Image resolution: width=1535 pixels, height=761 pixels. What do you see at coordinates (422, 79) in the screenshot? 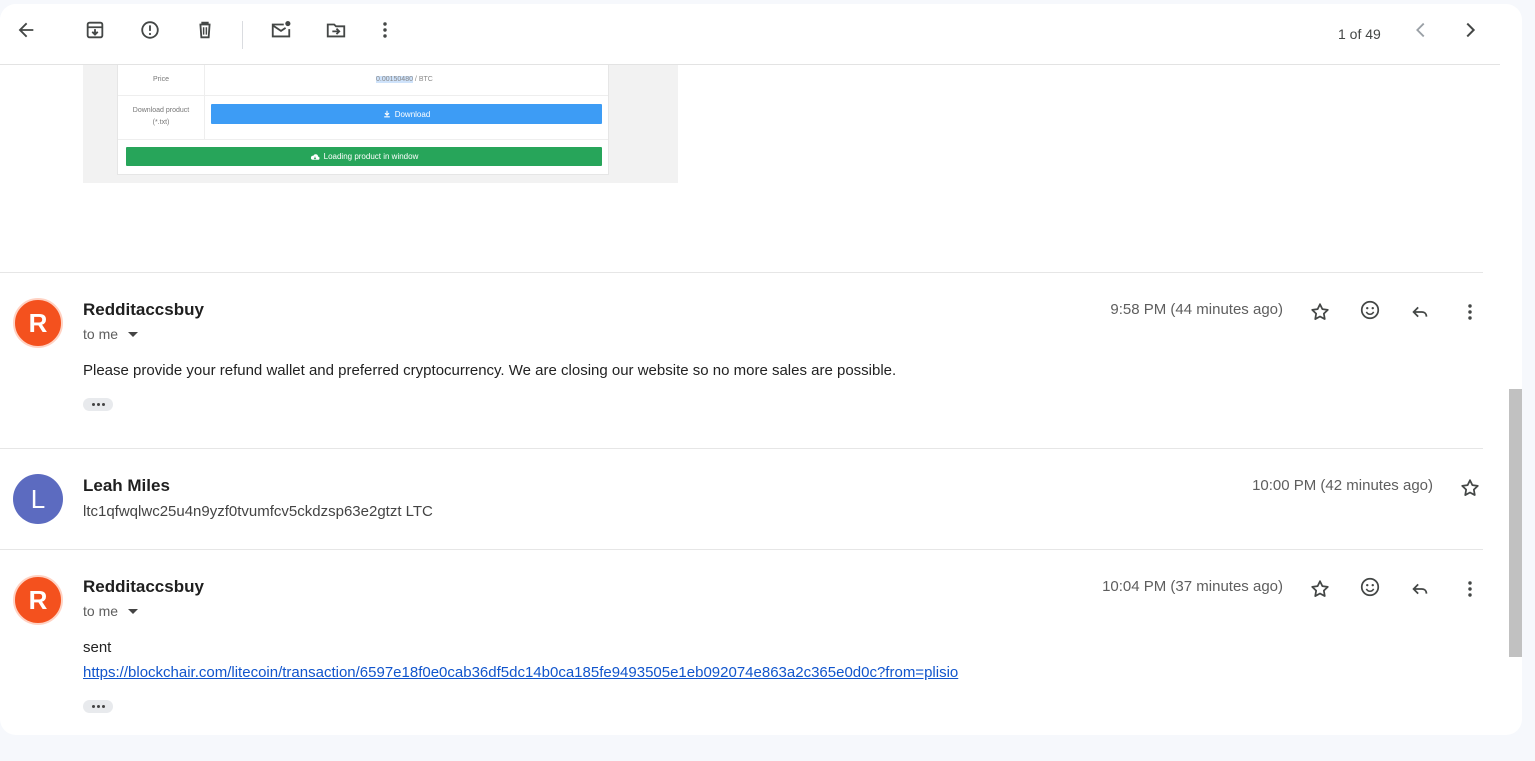
I see `price-value-unit: / BTC` at bounding box center [422, 79].